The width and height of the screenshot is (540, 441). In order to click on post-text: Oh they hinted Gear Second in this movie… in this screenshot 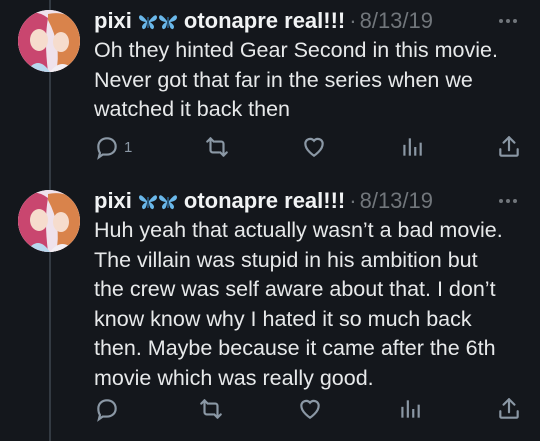, I will do `click(296, 79)`.